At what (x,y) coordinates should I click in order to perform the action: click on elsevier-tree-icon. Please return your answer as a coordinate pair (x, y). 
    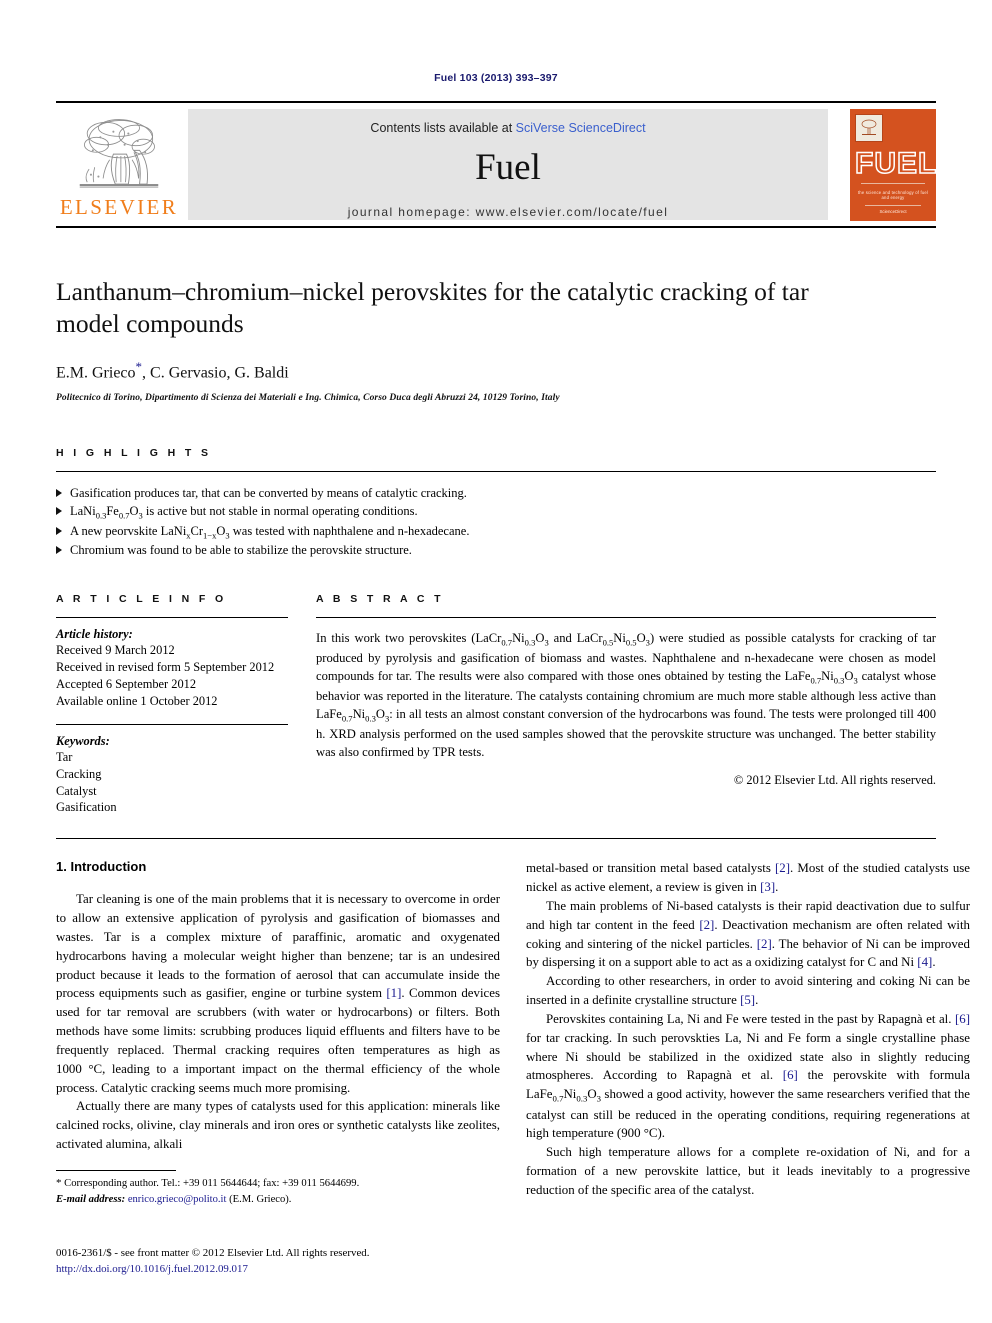
    Looking at the image, I should click on (119, 156).